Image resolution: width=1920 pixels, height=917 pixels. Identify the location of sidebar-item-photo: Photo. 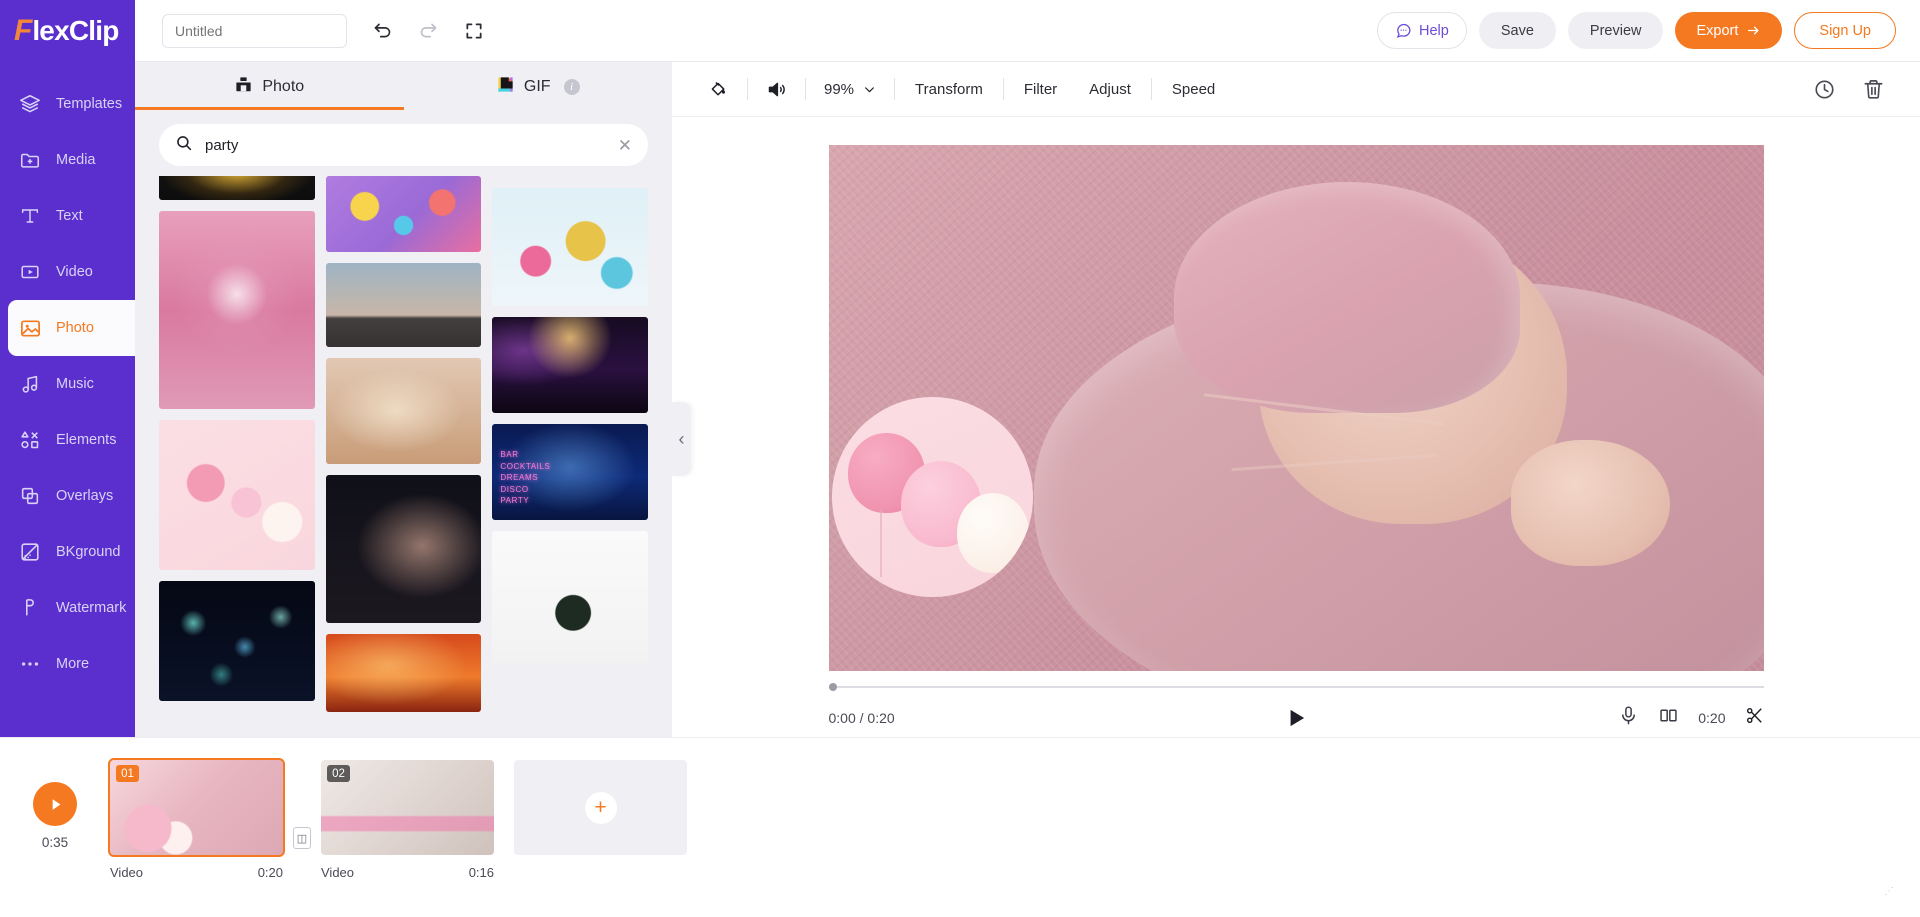
(71, 328).